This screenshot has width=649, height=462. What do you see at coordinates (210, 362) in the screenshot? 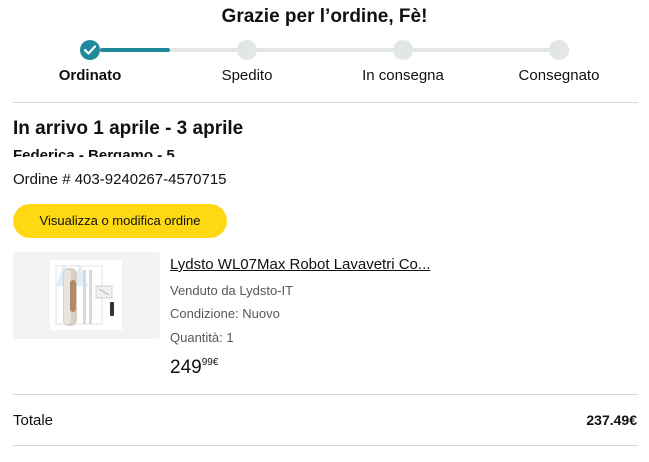
I see `price-fraction: 99€` at bounding box center [210, 362].